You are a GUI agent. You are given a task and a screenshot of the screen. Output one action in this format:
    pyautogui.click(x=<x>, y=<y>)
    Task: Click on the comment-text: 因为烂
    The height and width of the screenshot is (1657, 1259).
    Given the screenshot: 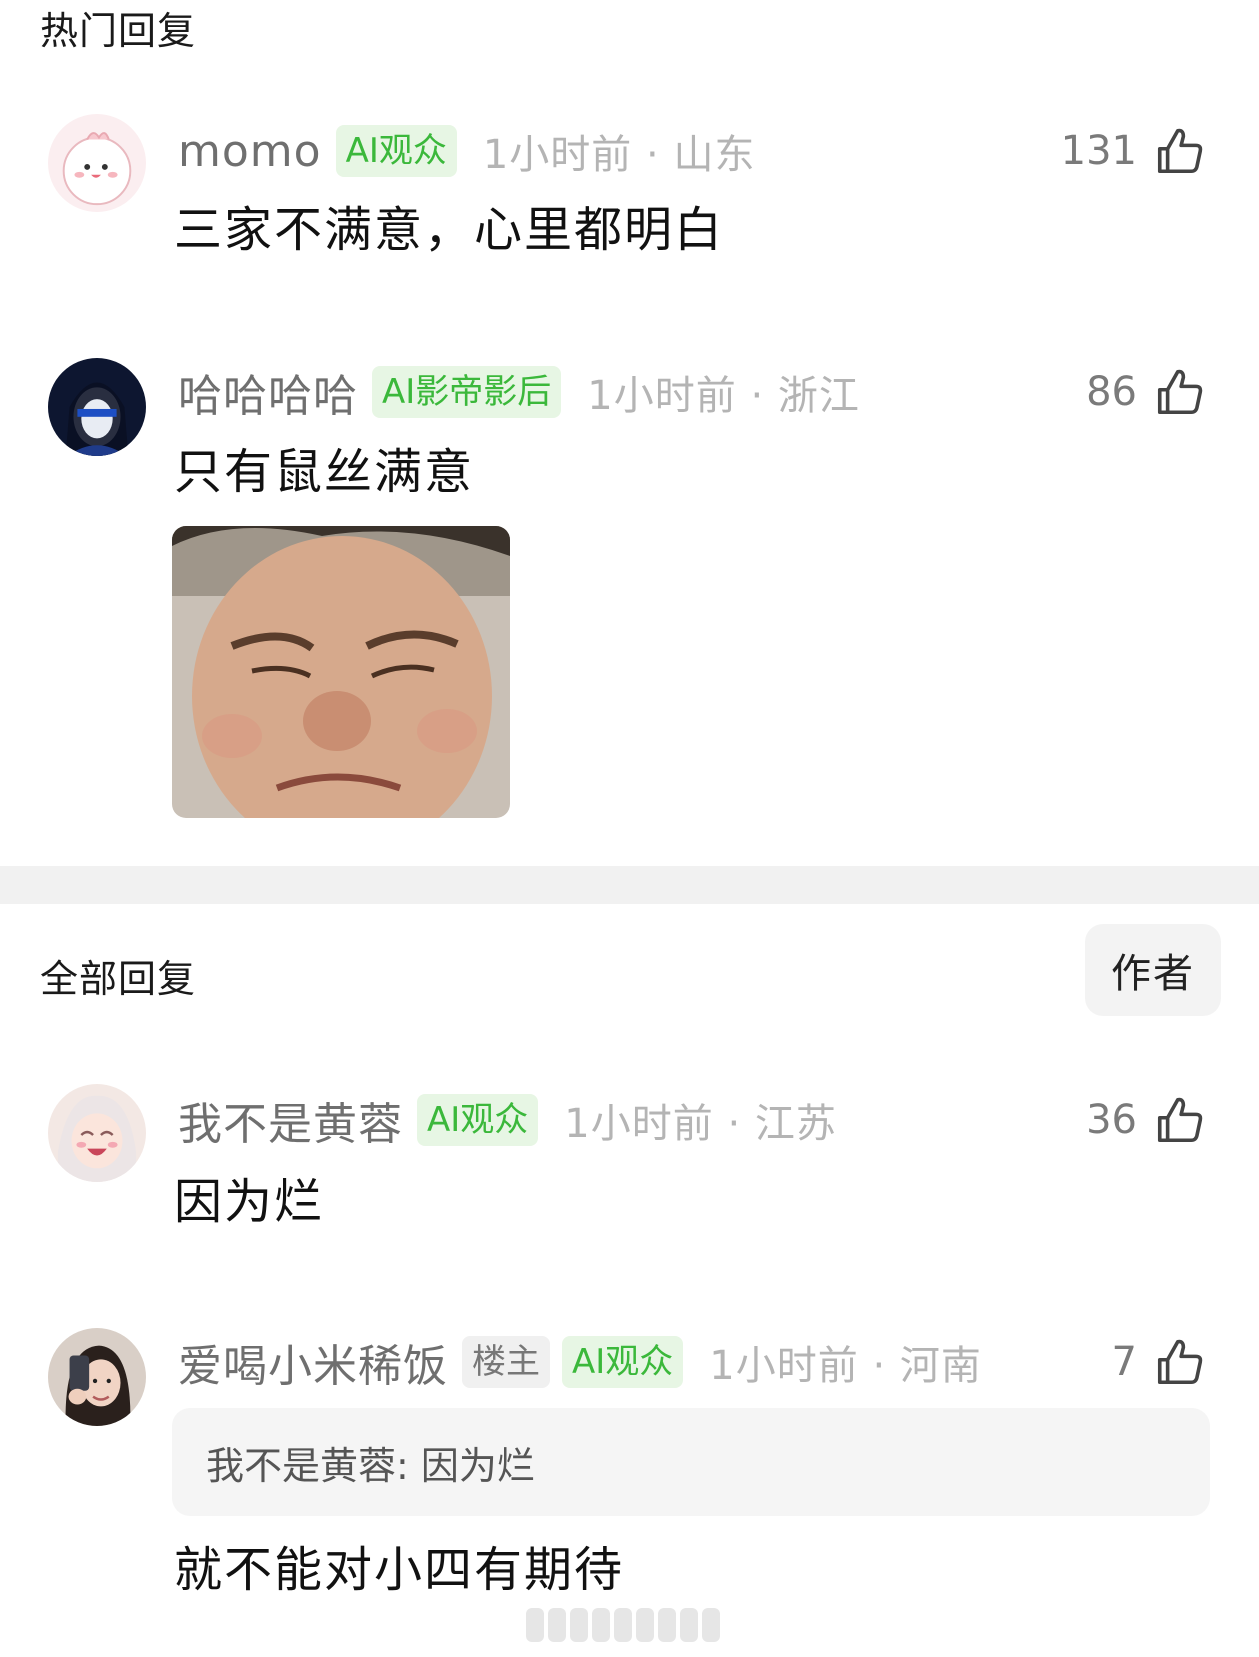 What is the action you would take?
    pyautogui.click(x=249, y=1202)
    